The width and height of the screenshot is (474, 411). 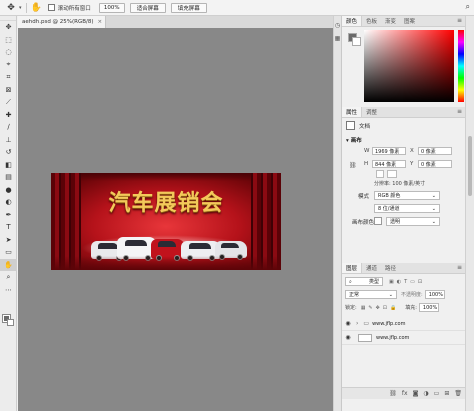 I want to click on canvas-color-label: 画布颜色, so click(x=363, y=223).